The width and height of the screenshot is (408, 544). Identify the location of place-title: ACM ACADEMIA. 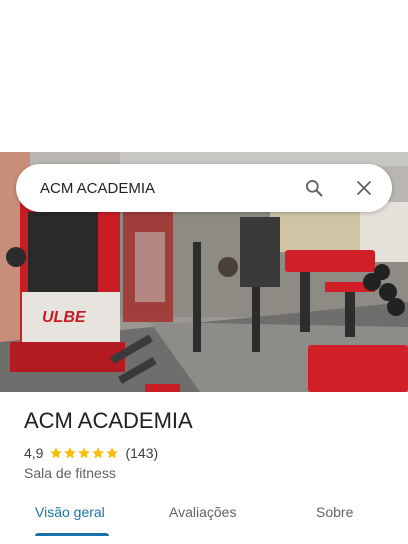
(108, 420).